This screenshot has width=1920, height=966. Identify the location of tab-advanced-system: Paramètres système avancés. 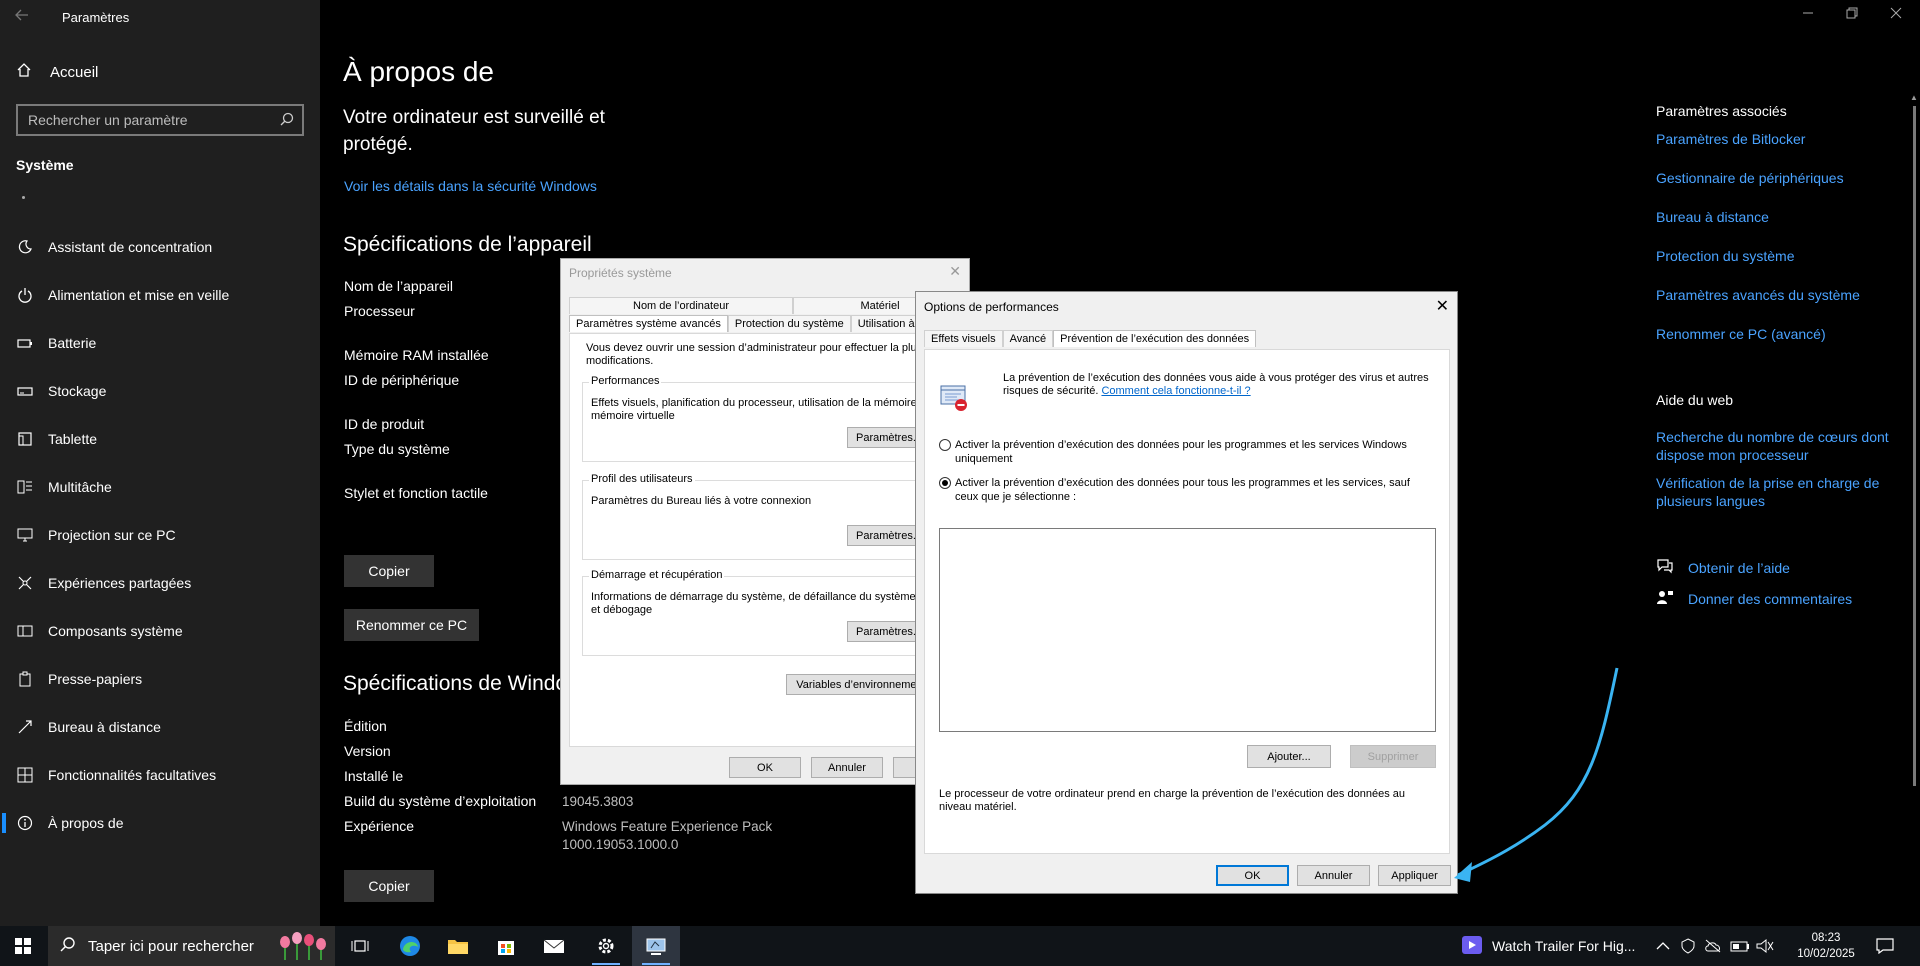
(648, 323).